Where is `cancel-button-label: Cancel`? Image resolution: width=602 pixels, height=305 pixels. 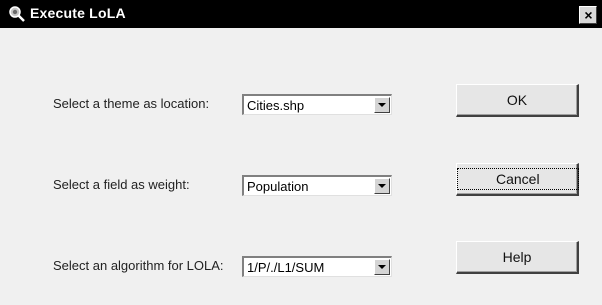
cancel-button-label: Cancel is located at coordinates (518, 179).